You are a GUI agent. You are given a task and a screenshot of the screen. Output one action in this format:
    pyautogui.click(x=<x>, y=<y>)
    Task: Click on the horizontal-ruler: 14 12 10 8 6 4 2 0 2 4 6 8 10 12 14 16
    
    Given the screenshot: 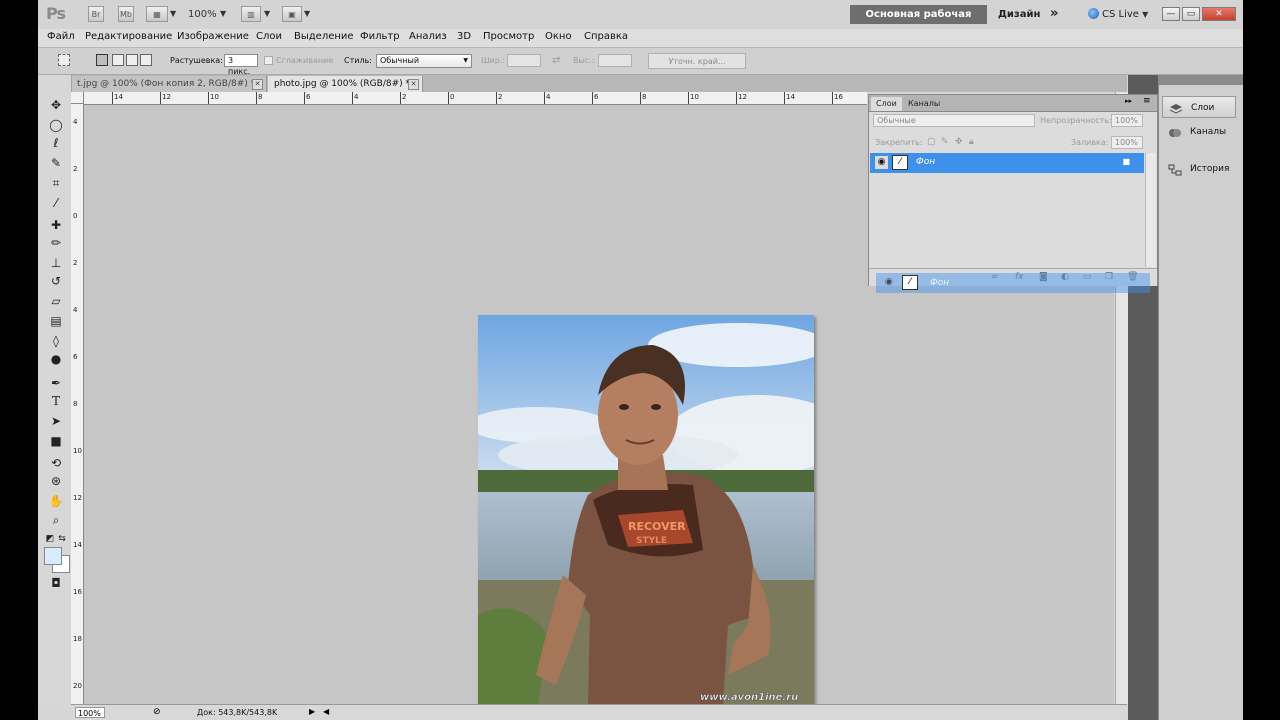 What is the action you would take?
    pyautogui.click(x=475, y=98)
    